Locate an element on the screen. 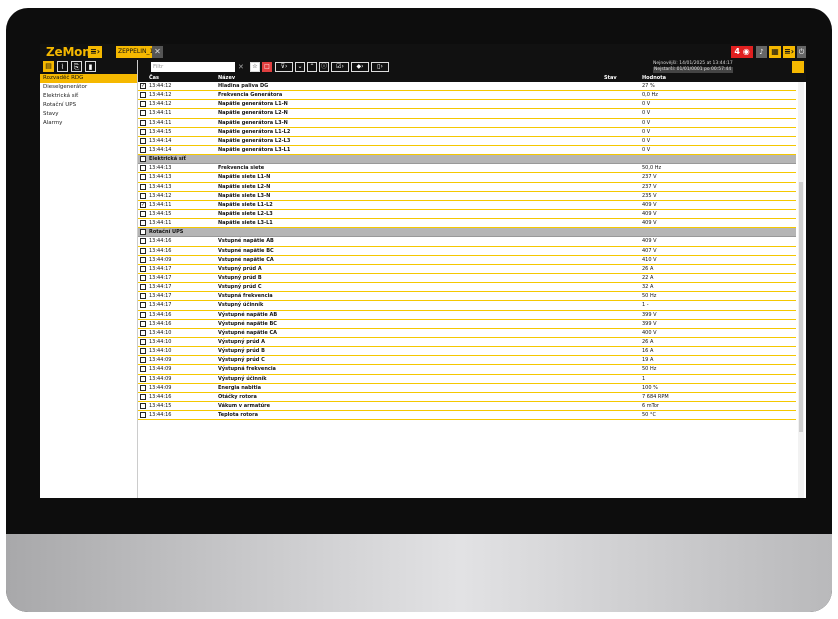  collapse-panel-button is located at coordinates (798, 67).